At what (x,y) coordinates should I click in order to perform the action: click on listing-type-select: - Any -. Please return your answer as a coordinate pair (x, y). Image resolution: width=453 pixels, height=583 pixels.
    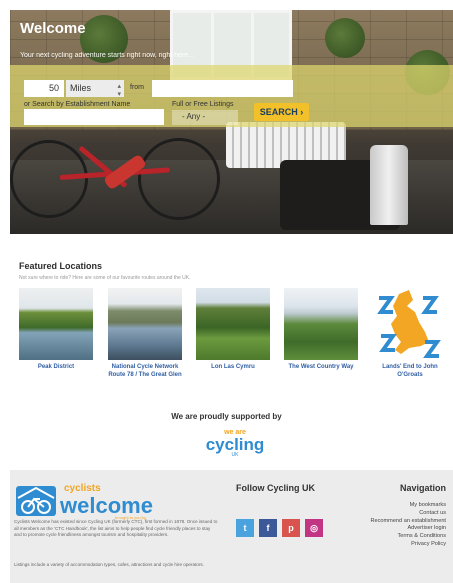
    Looking at the image, I should click on (205, 117).